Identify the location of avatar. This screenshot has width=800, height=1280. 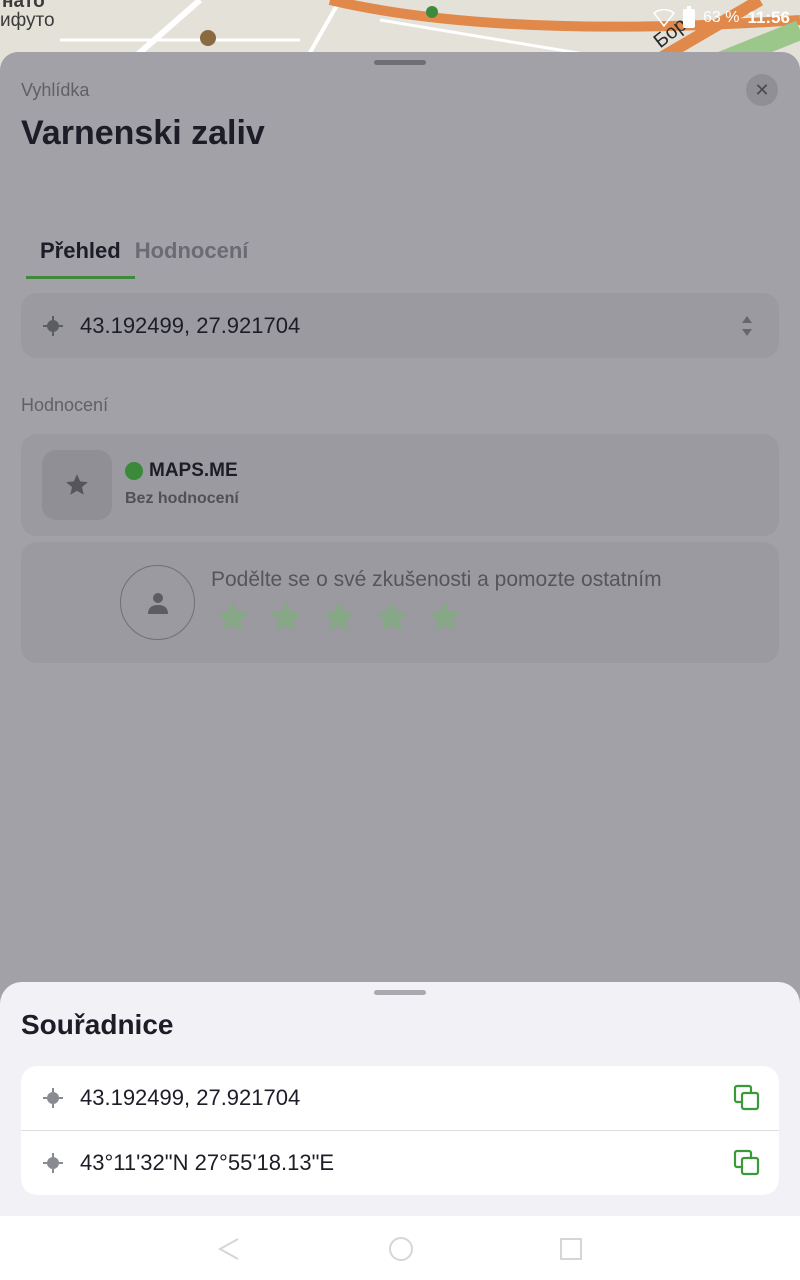
(157, 602).